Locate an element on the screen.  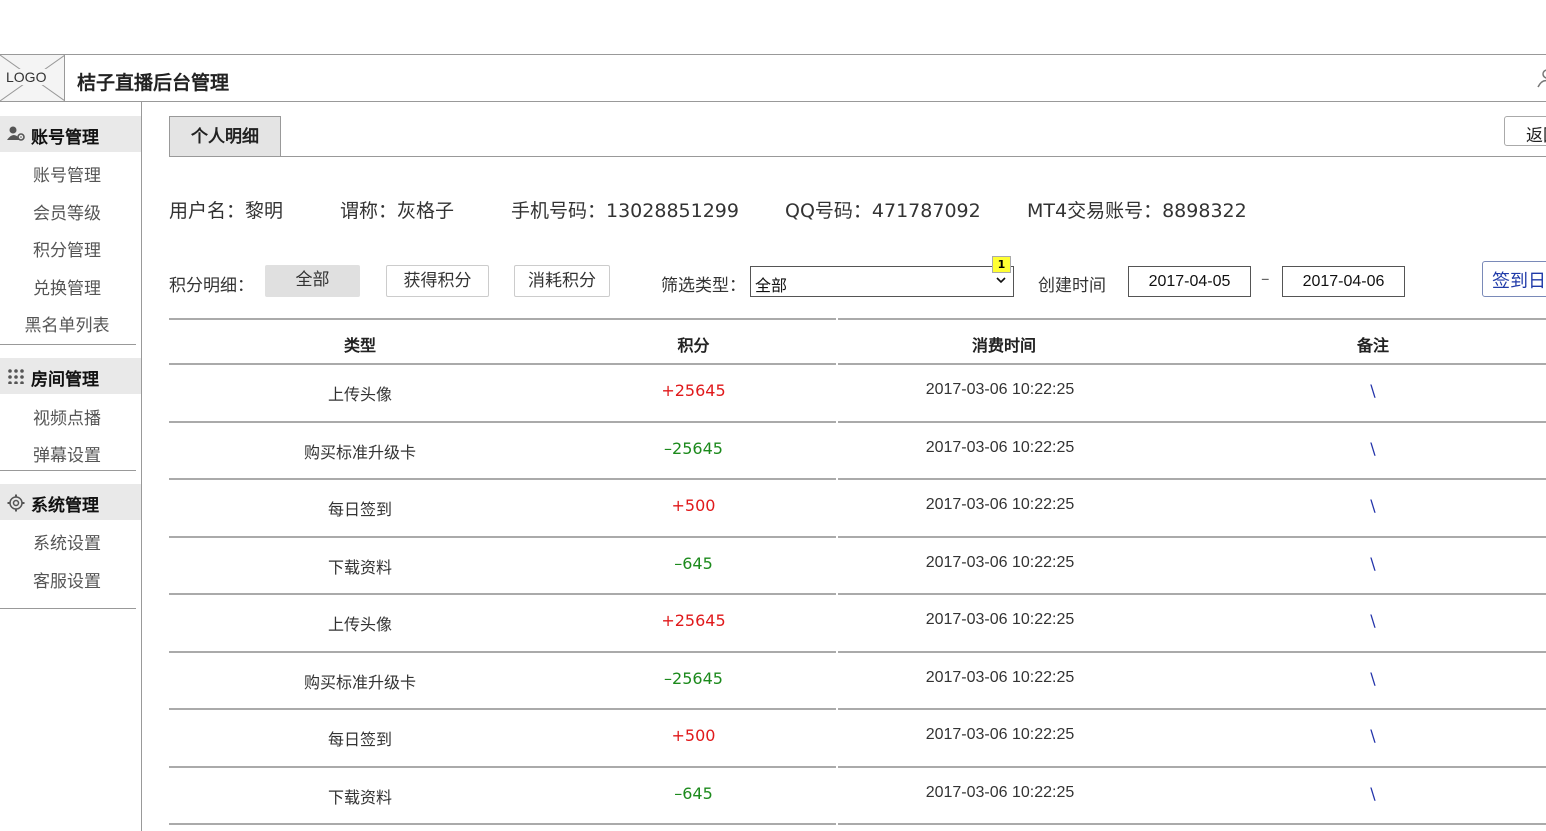
info-qq: QQ号码：471787092 is located at coordinates (883, 211).